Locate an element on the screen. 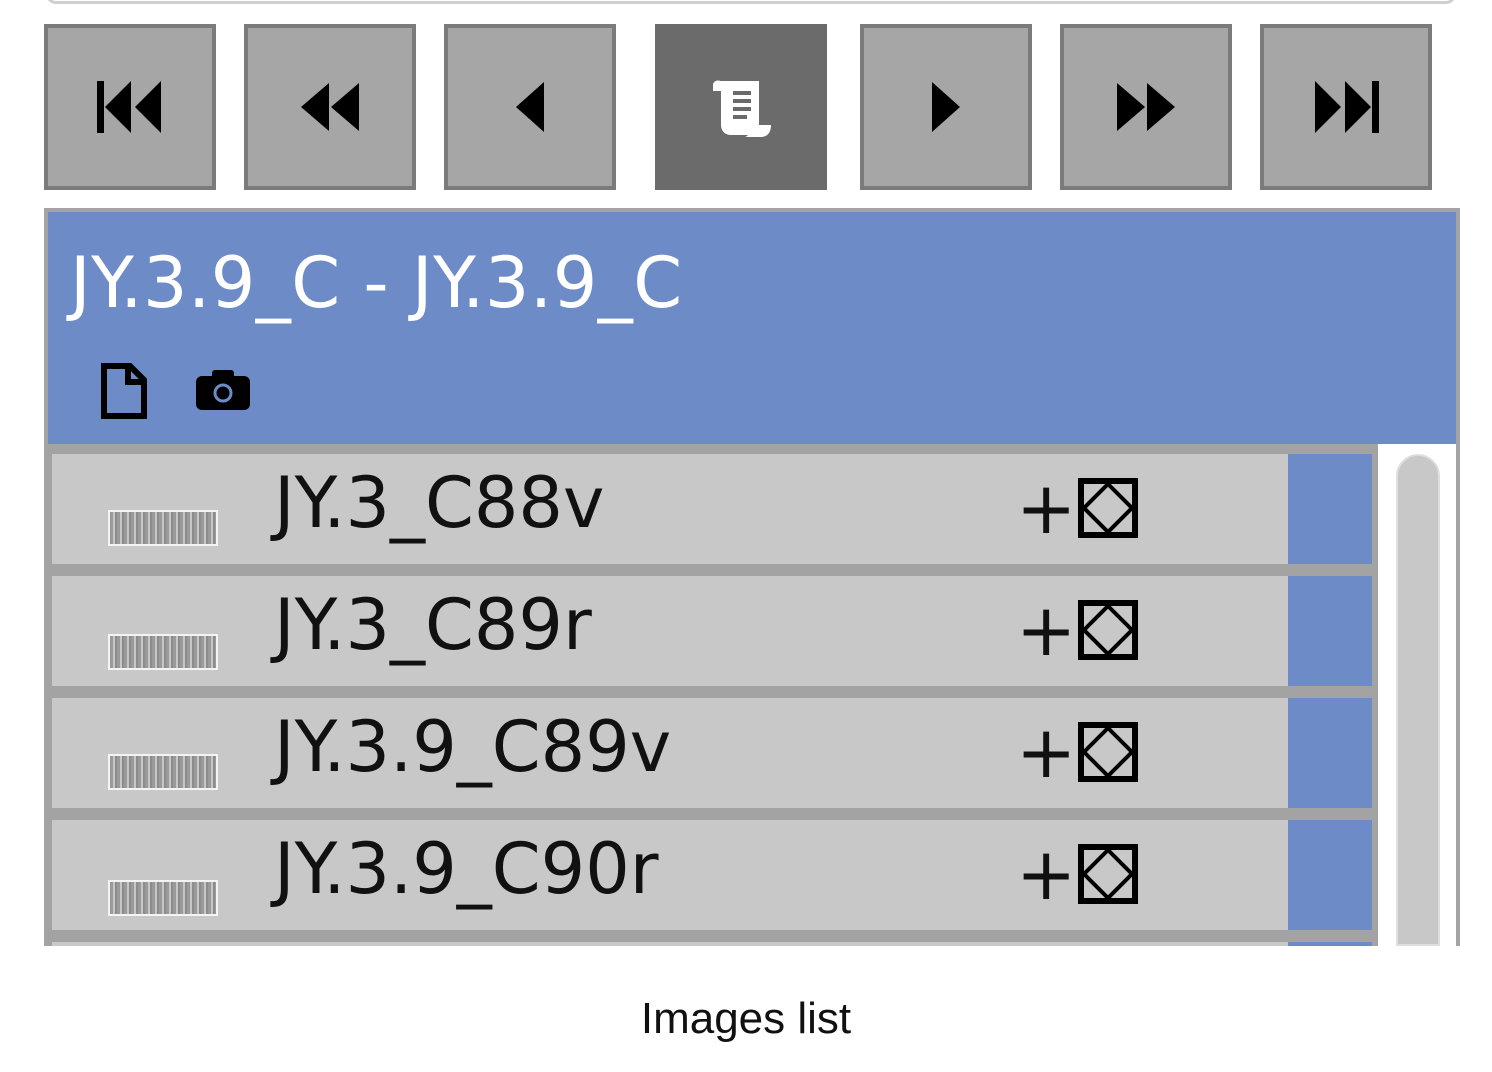 This screenshot has width=1492, height=1072. list-item: JY.3_C89r + is located at coordinates (671, 631).